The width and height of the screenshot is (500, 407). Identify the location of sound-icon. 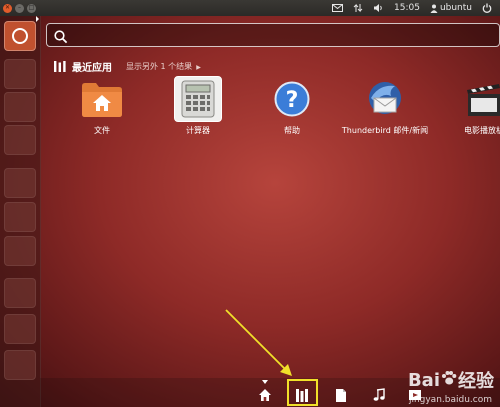
(378, 8).